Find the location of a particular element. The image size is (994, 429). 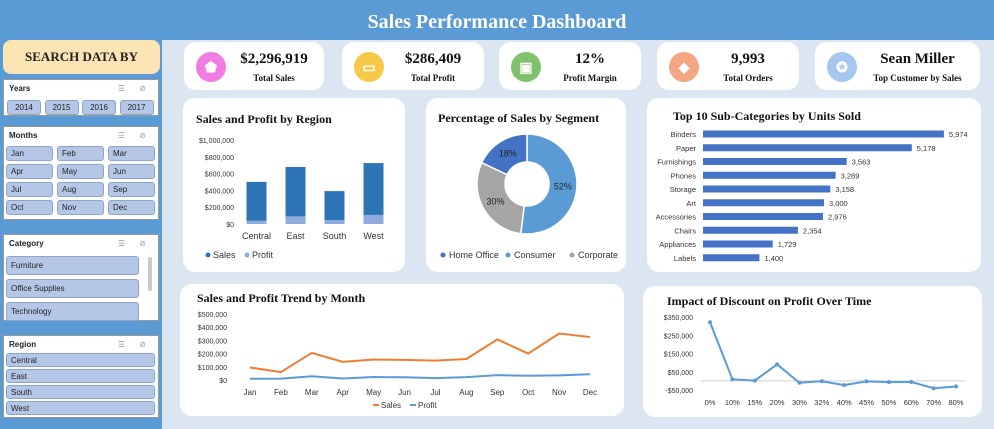

x-tick-label: Dec is located at coordinates (590, 392).